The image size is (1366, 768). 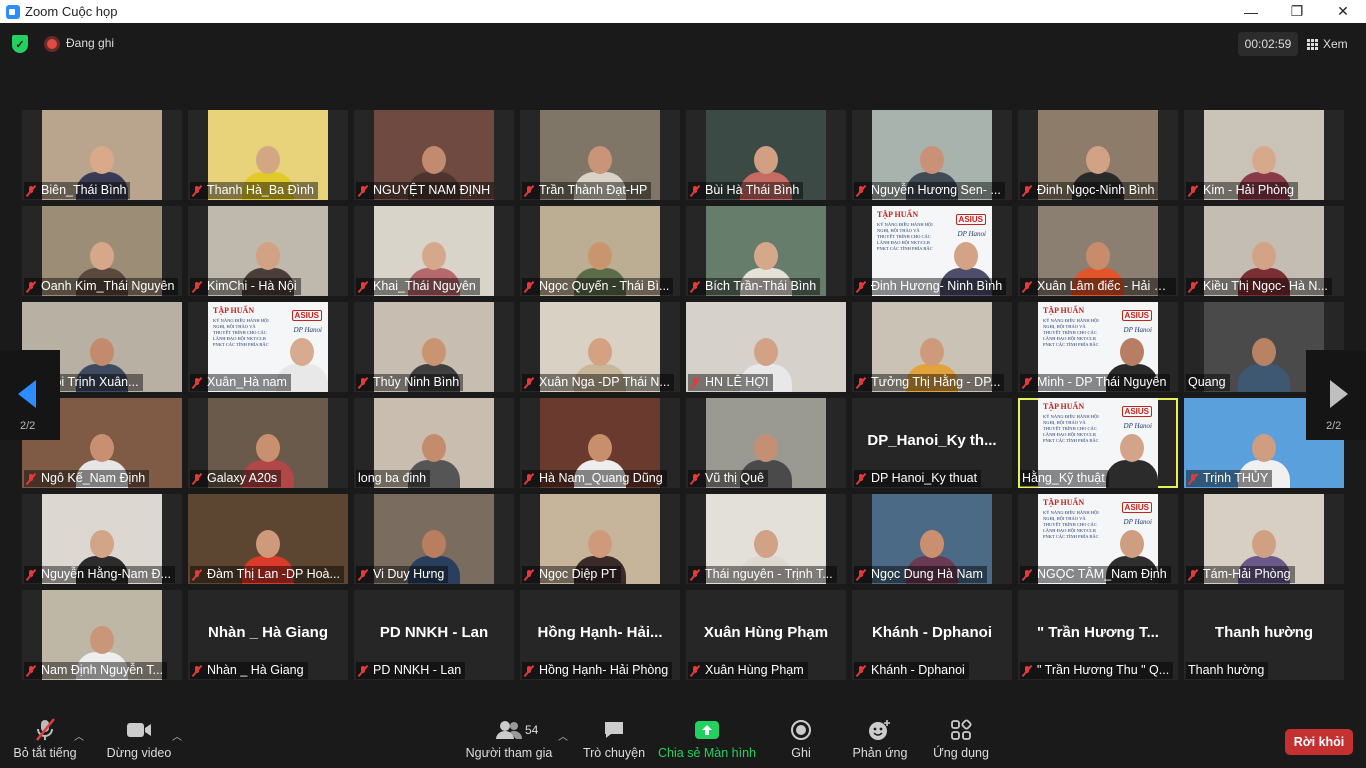 What do you see at coordinates (614, 742) in the screenshot?
I see `chat-button: Trò chuyện` at bounding box center [614, 742].